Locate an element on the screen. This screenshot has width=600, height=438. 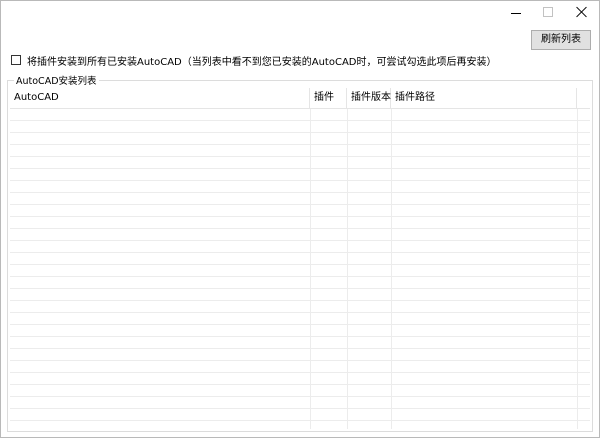
column-header-plugin: 插件 is located at coordinates (328, 98).